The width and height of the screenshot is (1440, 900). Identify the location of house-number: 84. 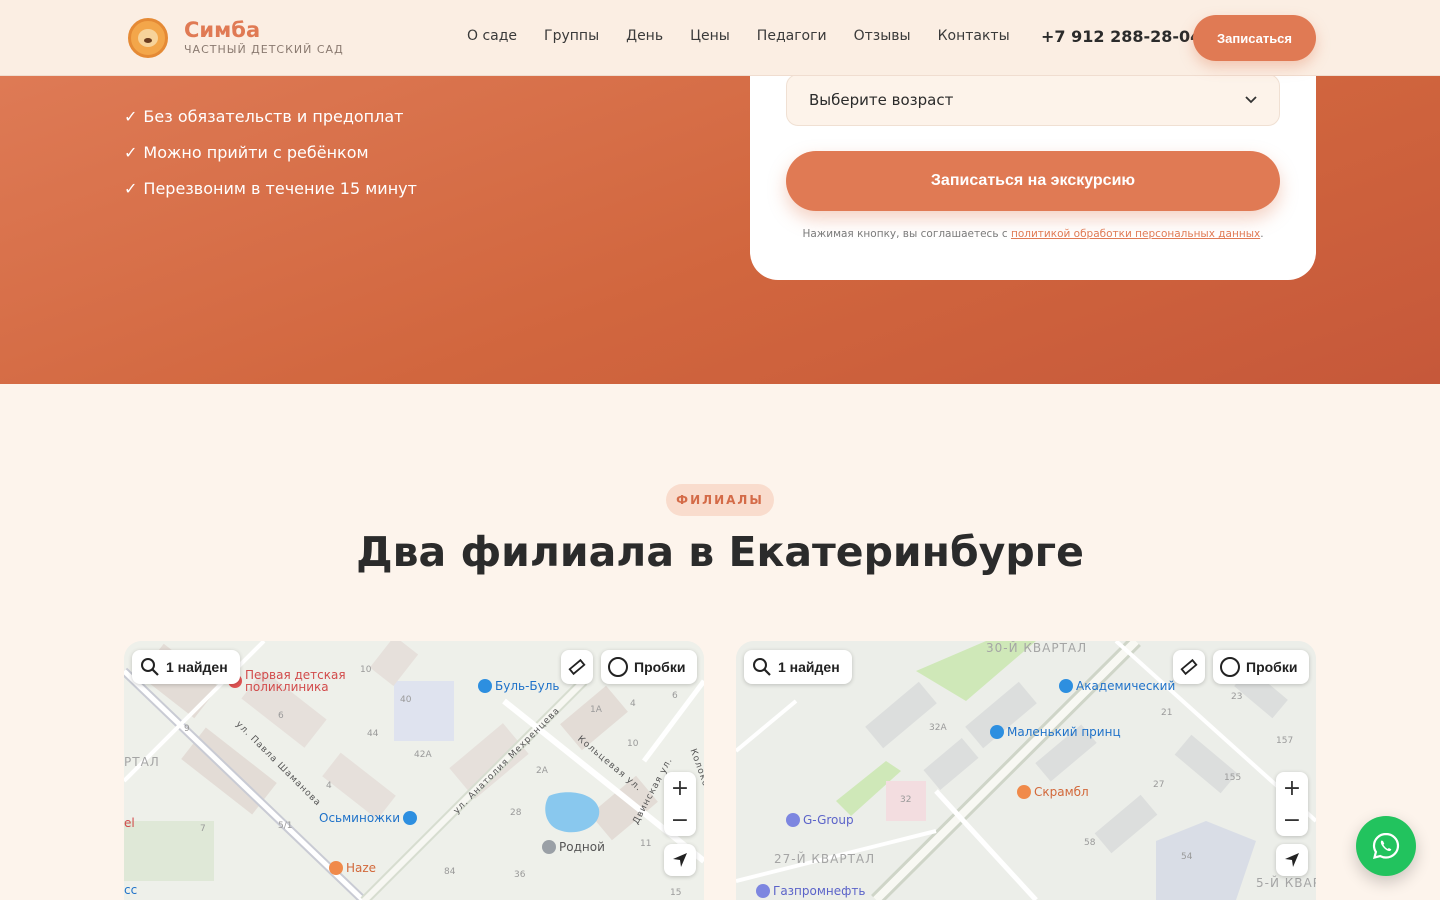
(450, 872).